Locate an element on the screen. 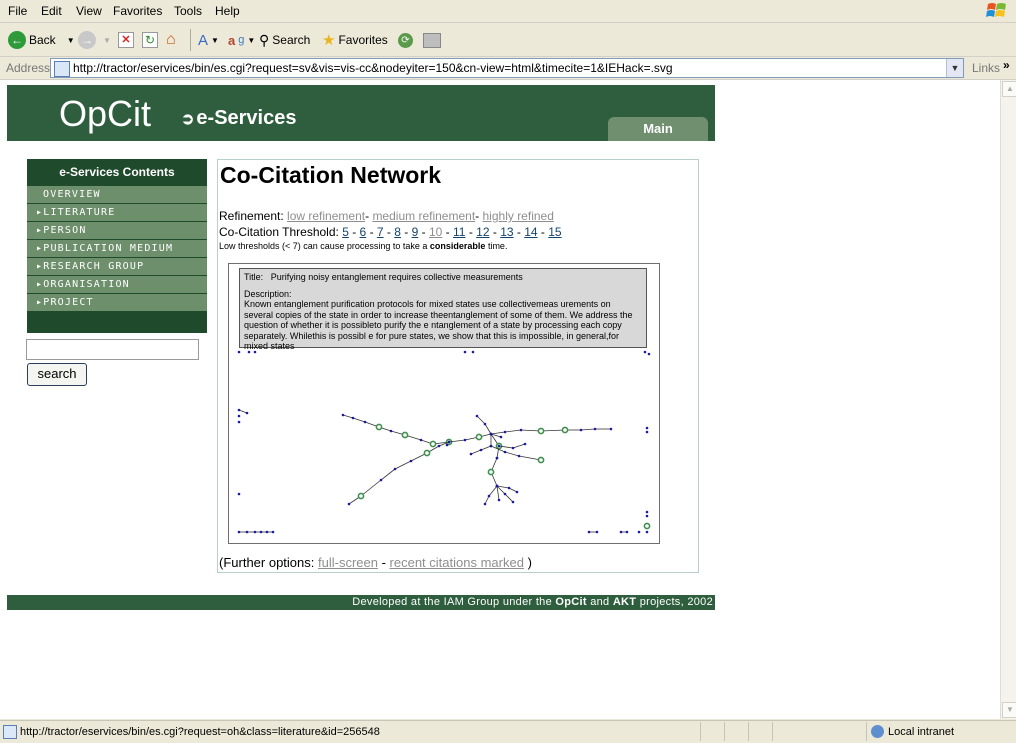 The height and width of the screenshot is (743, 1016). chevron-right-icon: » is located at coordinates (1006, 65).